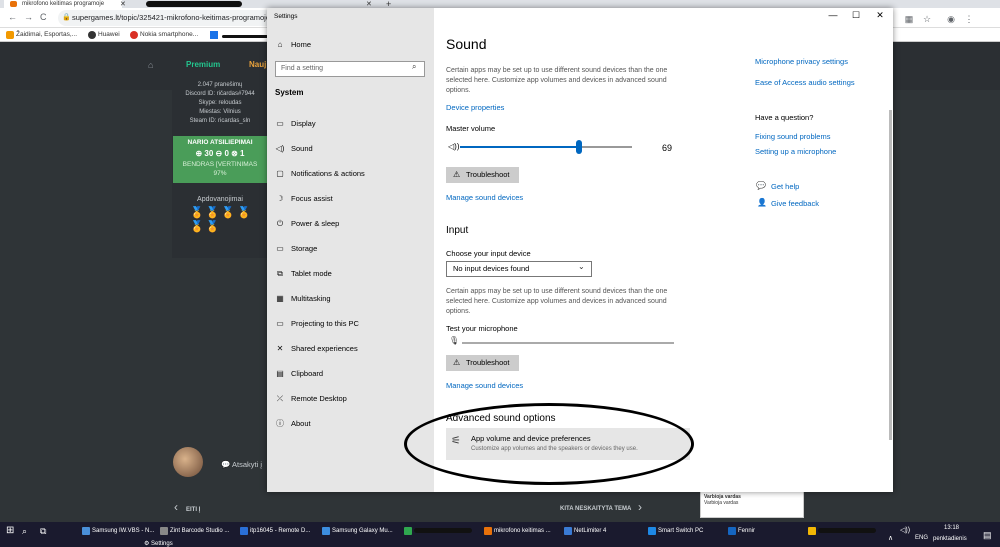 The image size is (1000, 547). What do you see at coordinates (482, 363) in the screenshot?
I see `troubleshoot-input-button: ⚠ Troubleshoot` at bounding box center [482, 363].